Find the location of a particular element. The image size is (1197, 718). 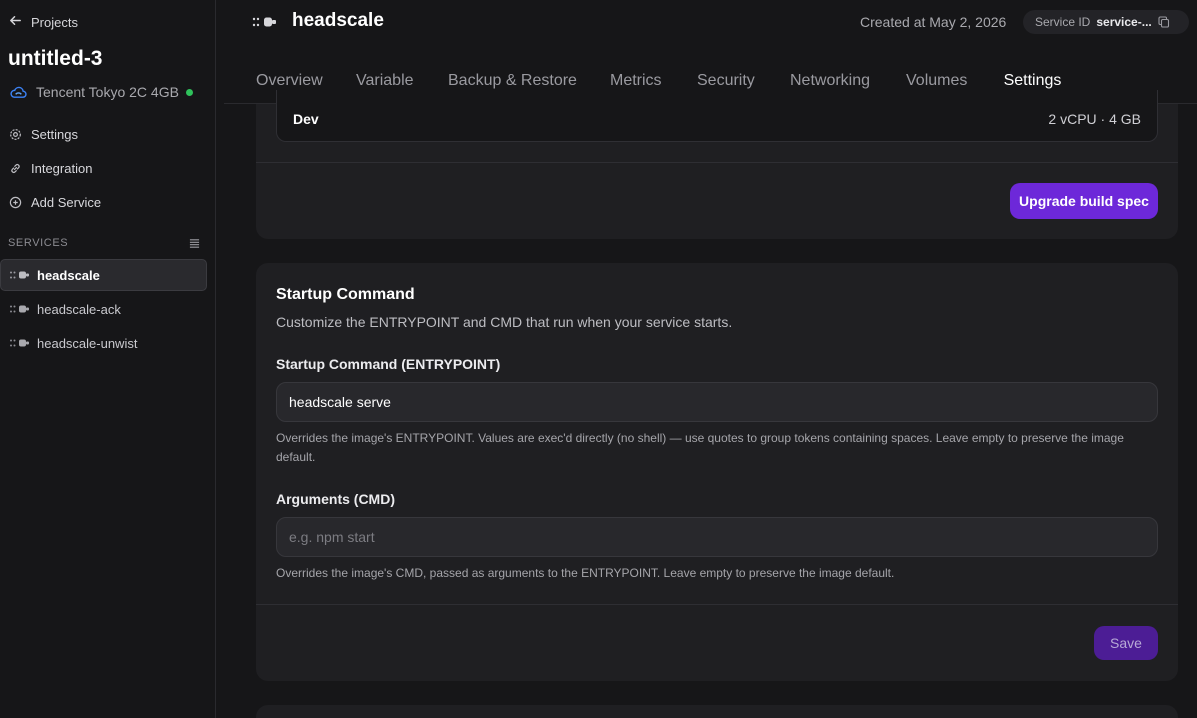

entrypoint-input is located at coordinates (717, 402).